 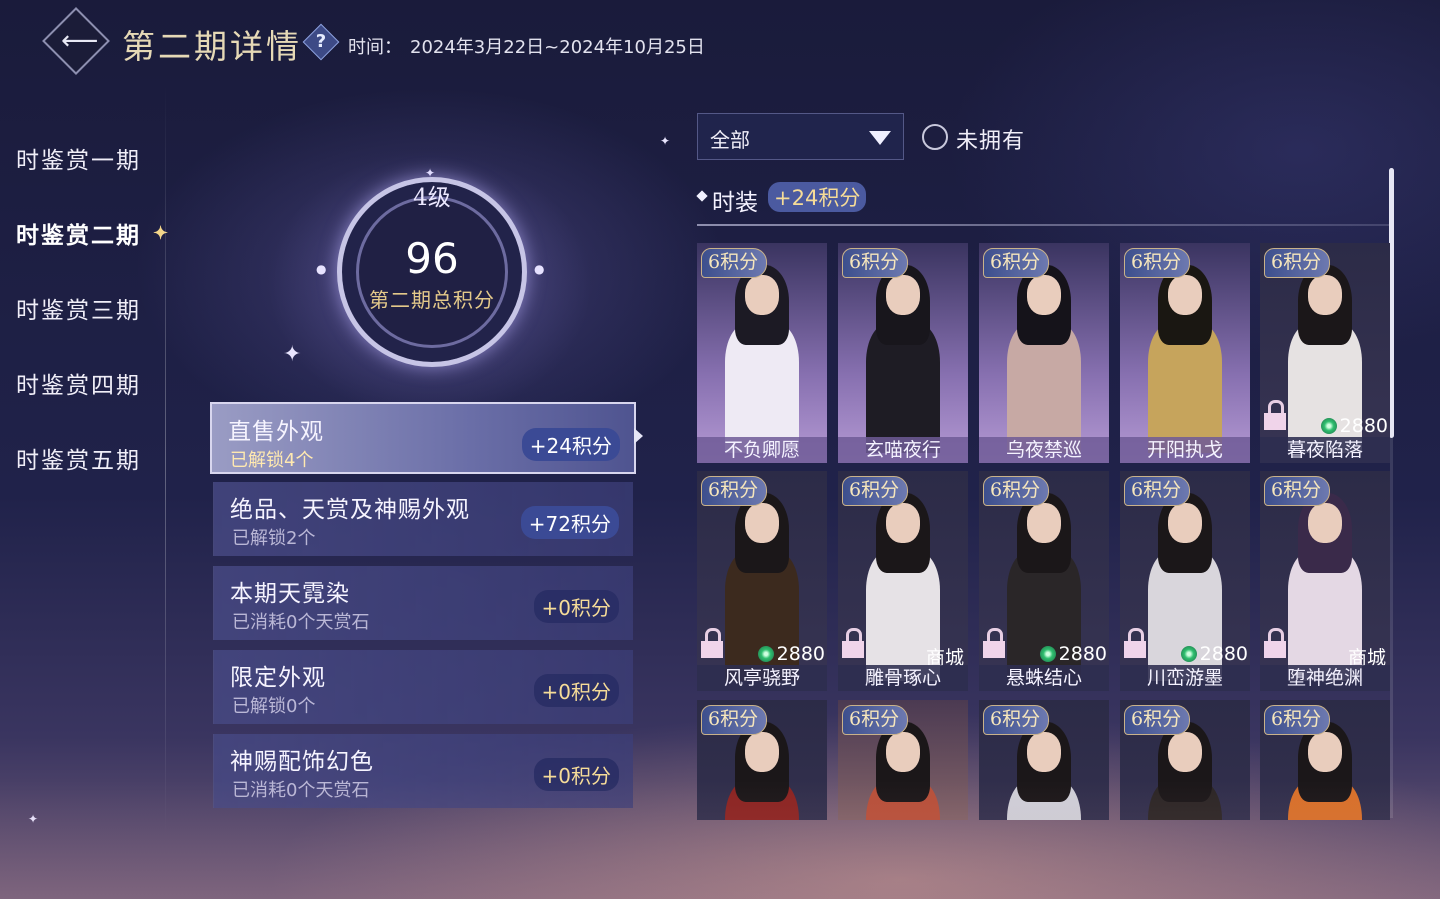 What do you see at coordinates (730, 140) in the screenshot?
I see `filter-selected: 全部` at bounding box center [730, 140].